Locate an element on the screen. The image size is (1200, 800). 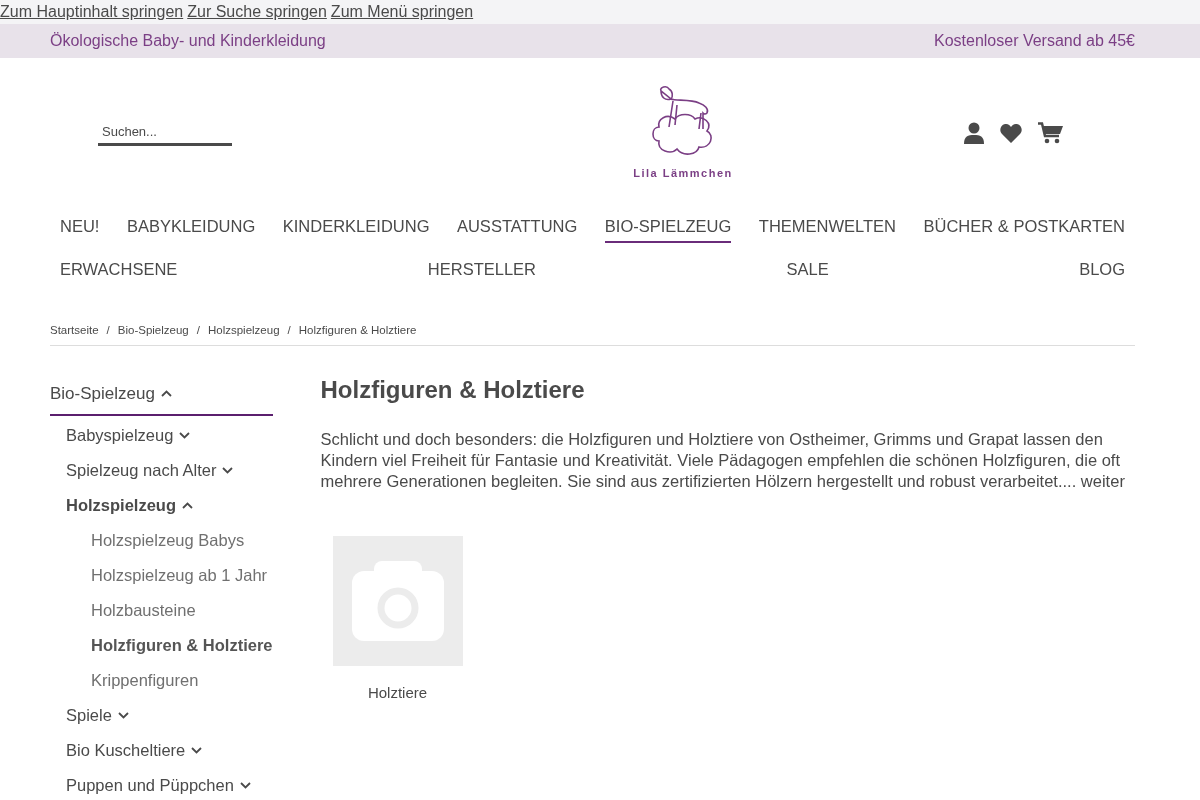
breadcrumb-link: Startseite is located at coordinates (74, 330).